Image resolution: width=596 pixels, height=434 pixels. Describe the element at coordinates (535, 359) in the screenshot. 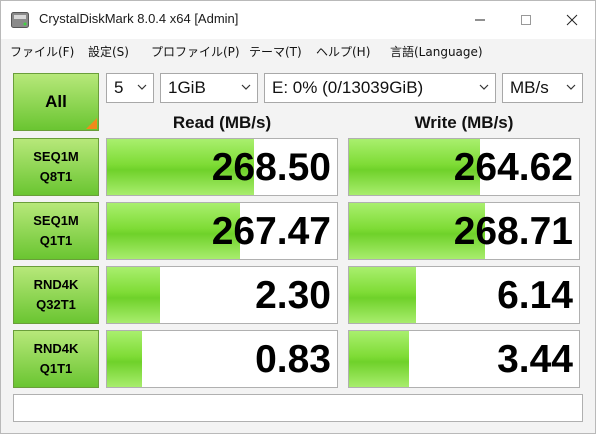

I see `write-value: 3.44` at that location.